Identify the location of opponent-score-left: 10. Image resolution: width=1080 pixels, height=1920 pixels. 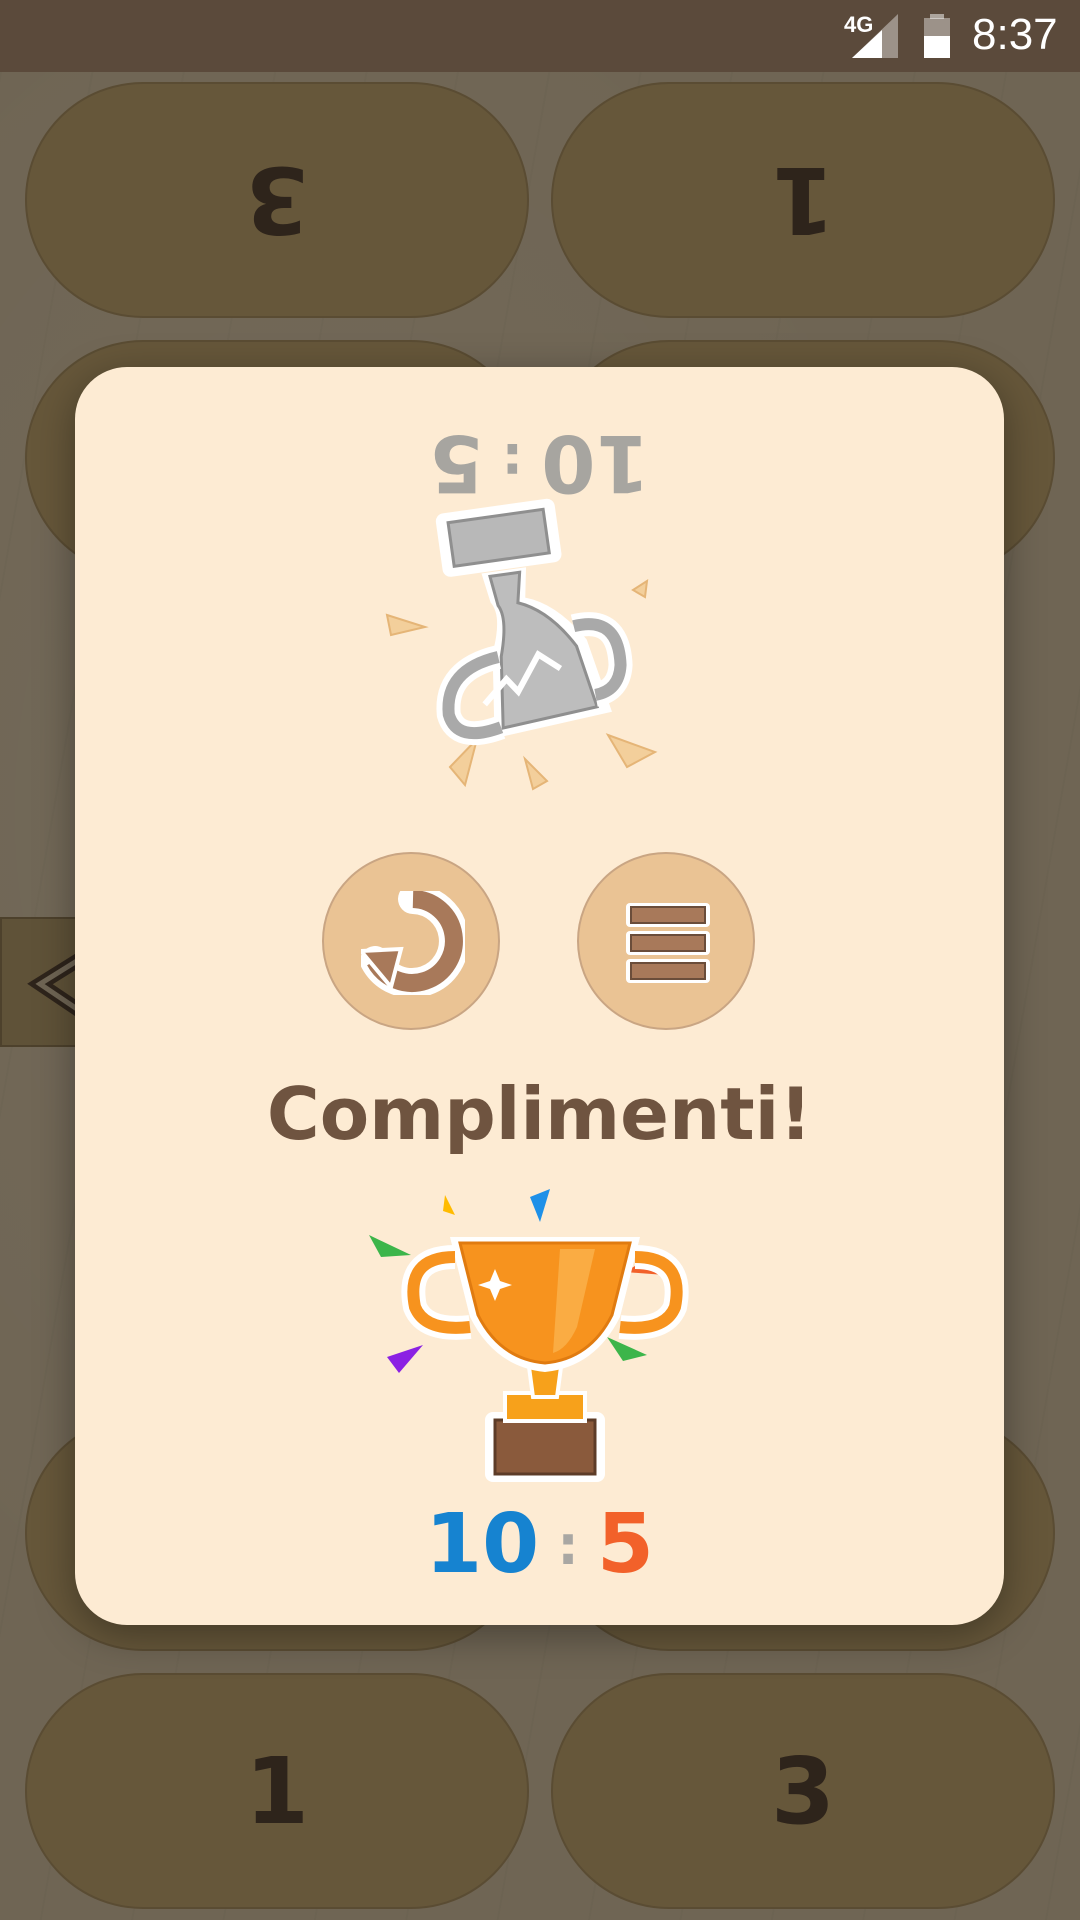
(595, 462).